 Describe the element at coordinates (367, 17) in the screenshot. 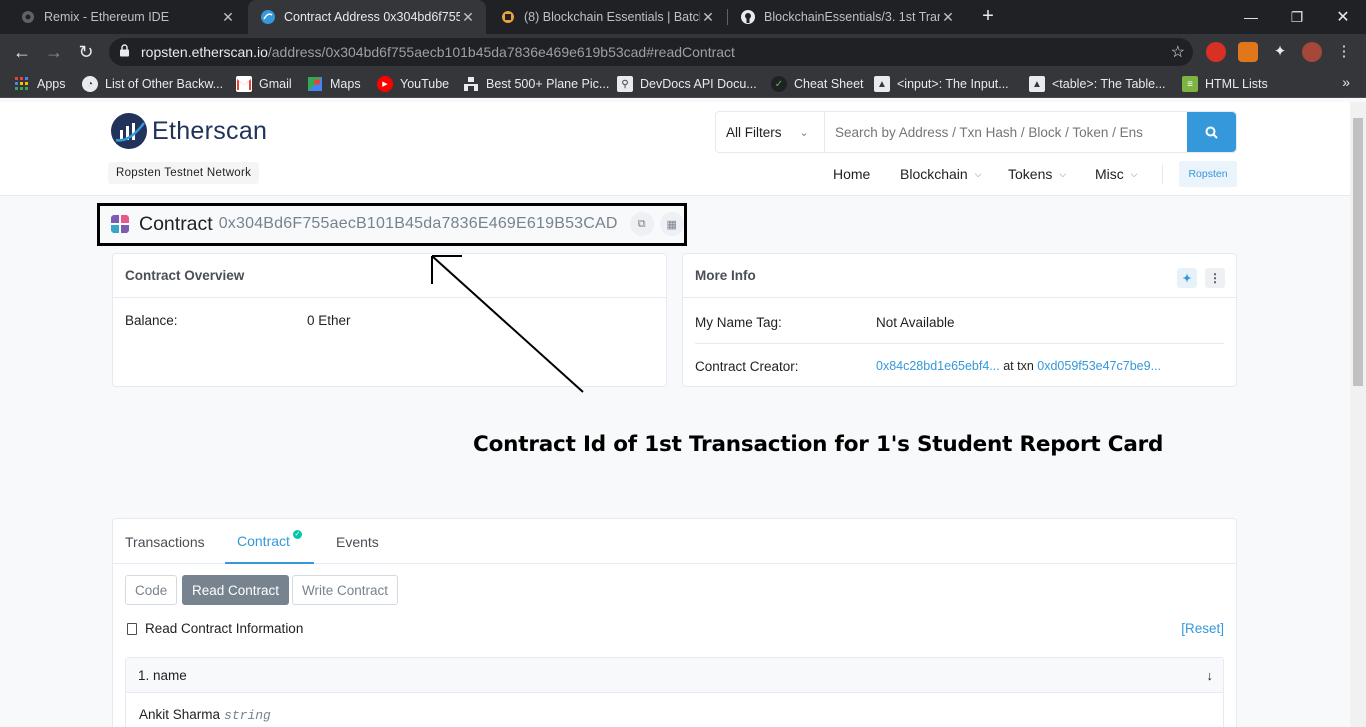

I see `browser-tab-etherscan: Contract Address 0x304bd6f755a ✕` at that location.